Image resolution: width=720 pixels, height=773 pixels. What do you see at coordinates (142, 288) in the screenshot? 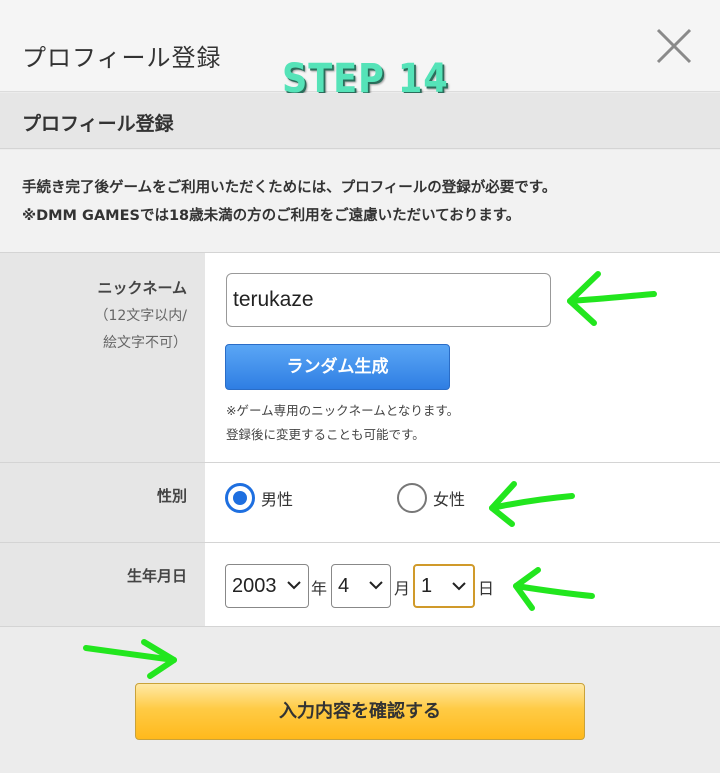
I see `nickname-label: ニックネーム` at bounding box center [142, 288].